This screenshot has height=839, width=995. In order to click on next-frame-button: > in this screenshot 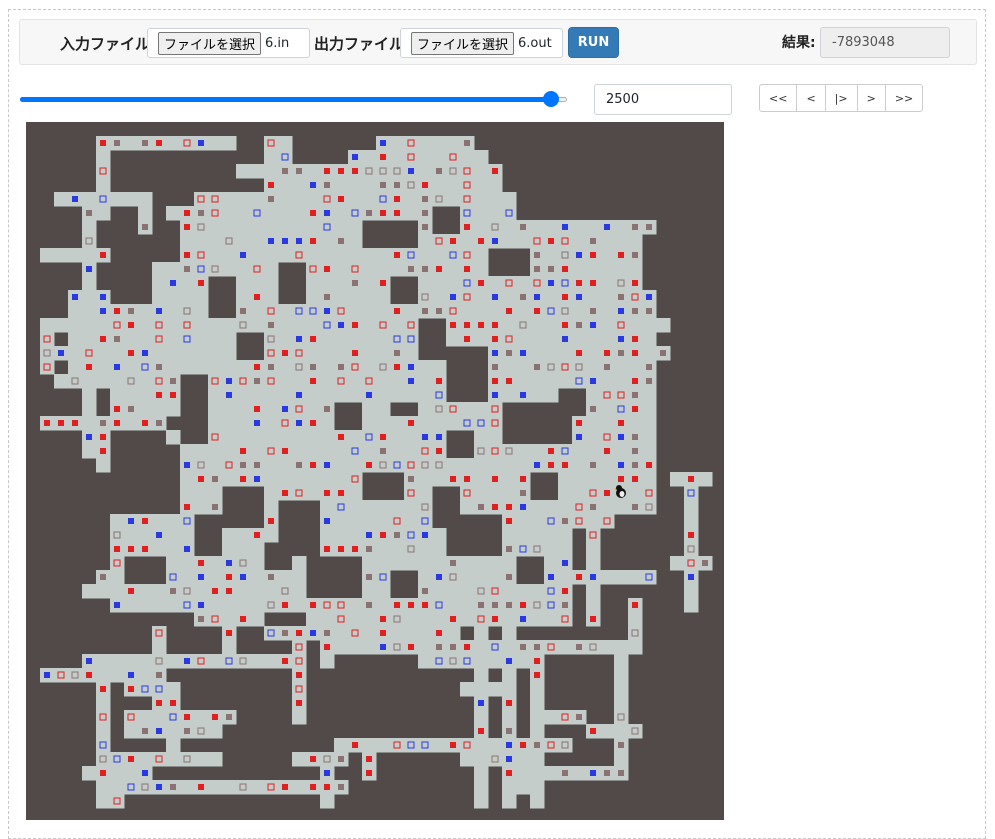, I will do `click(871, 98)`.